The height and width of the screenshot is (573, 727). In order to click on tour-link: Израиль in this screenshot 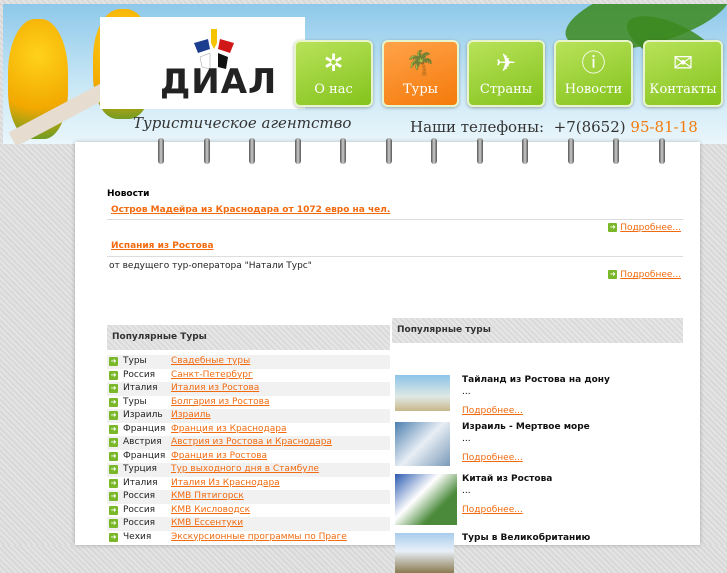, I will do `click(191, 416)`.